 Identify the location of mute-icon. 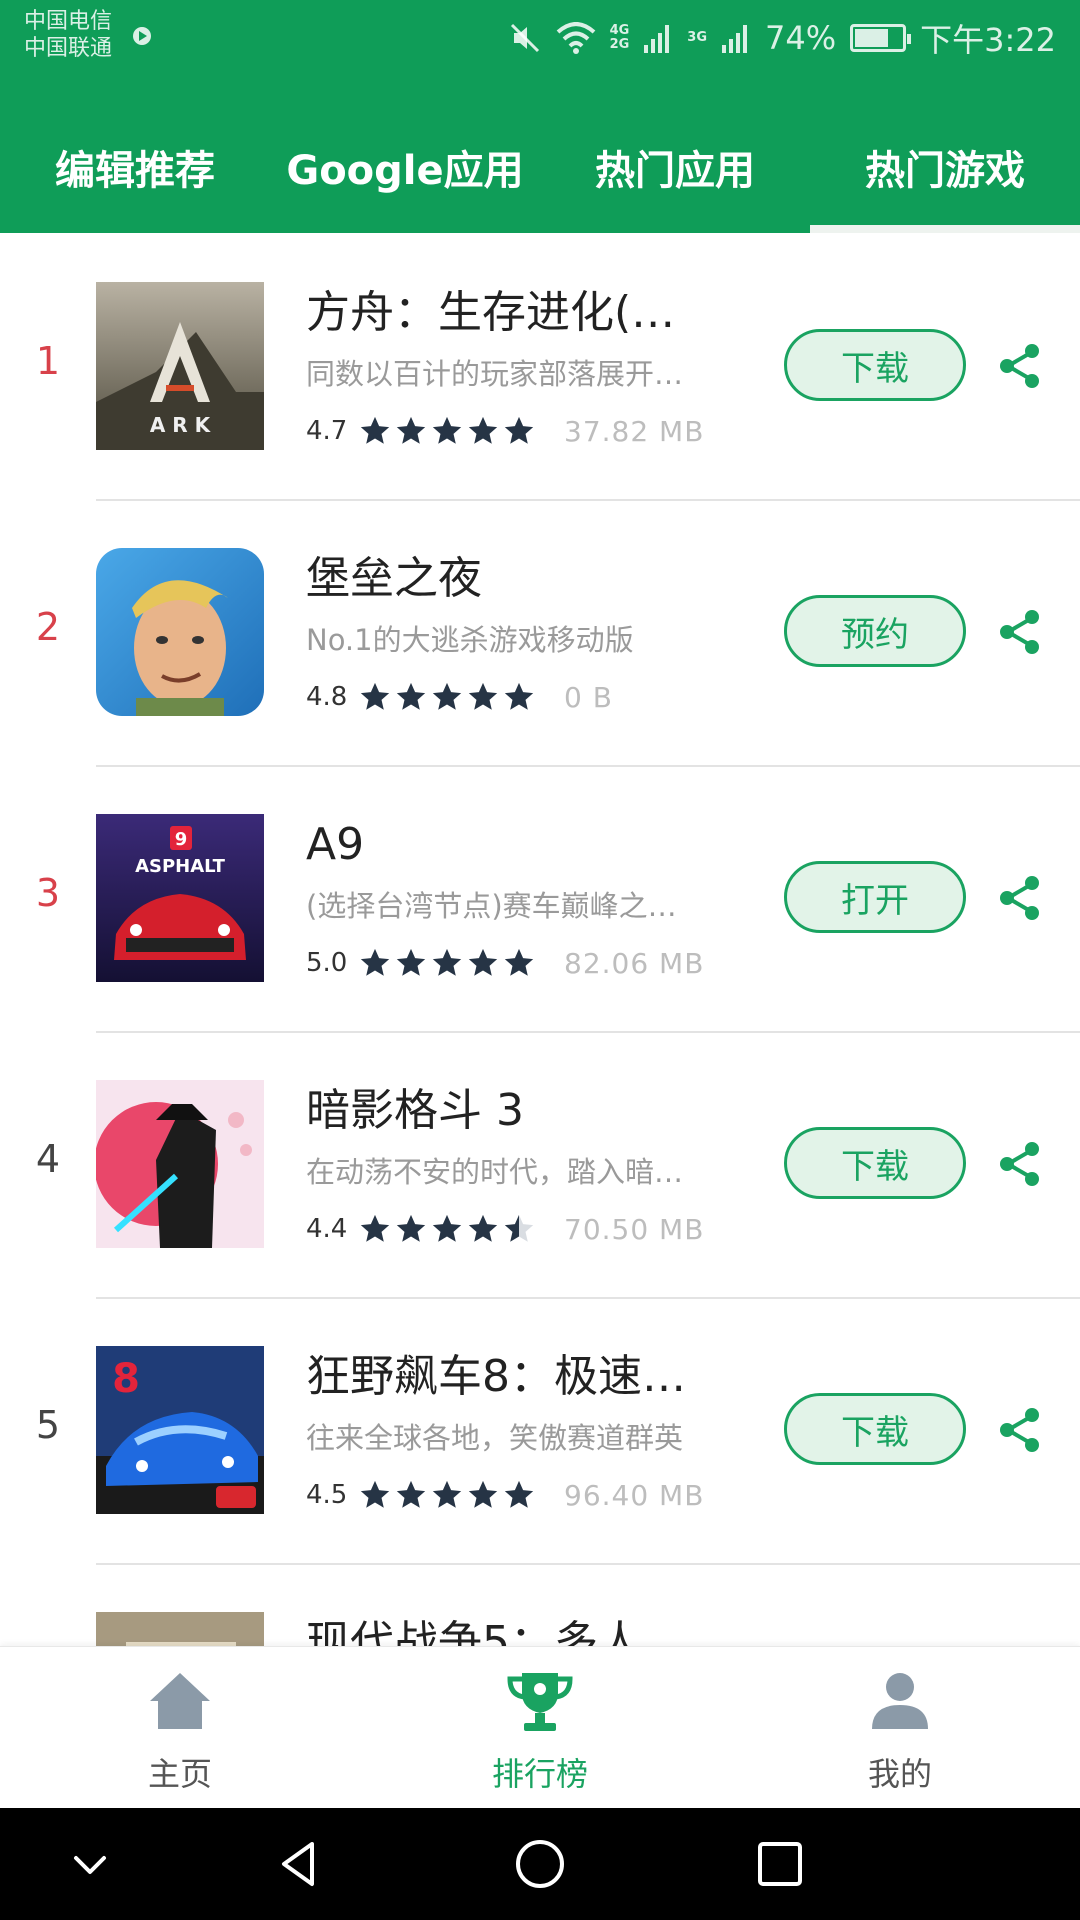
(524, 38).